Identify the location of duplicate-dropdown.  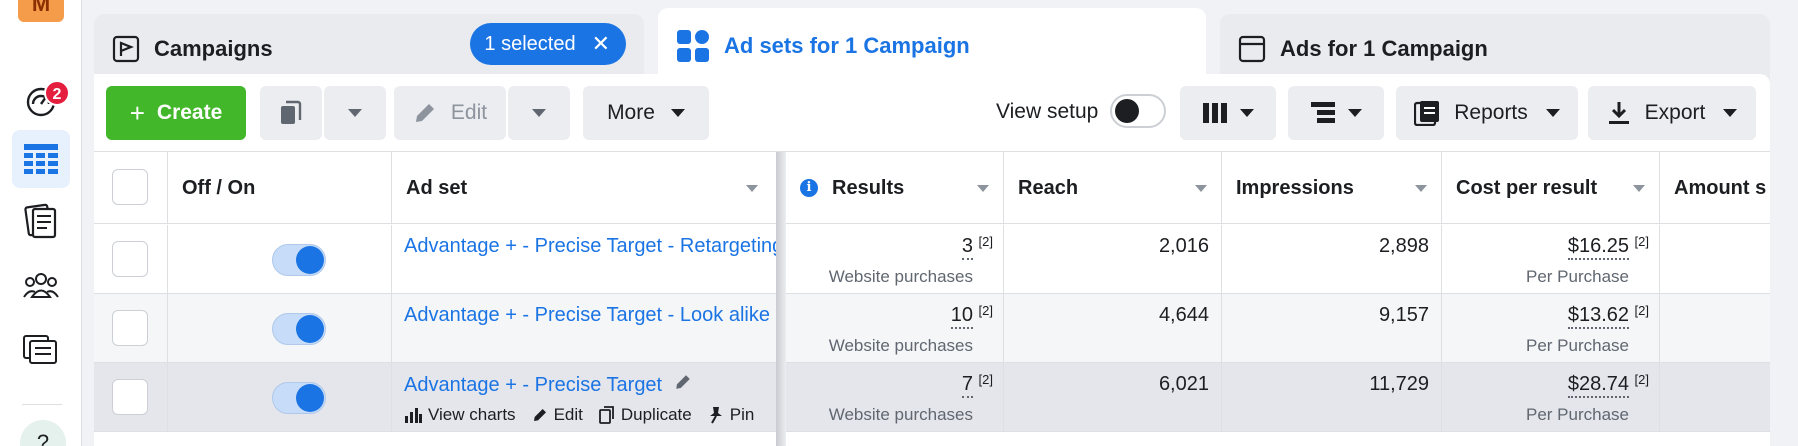
(355, 113).